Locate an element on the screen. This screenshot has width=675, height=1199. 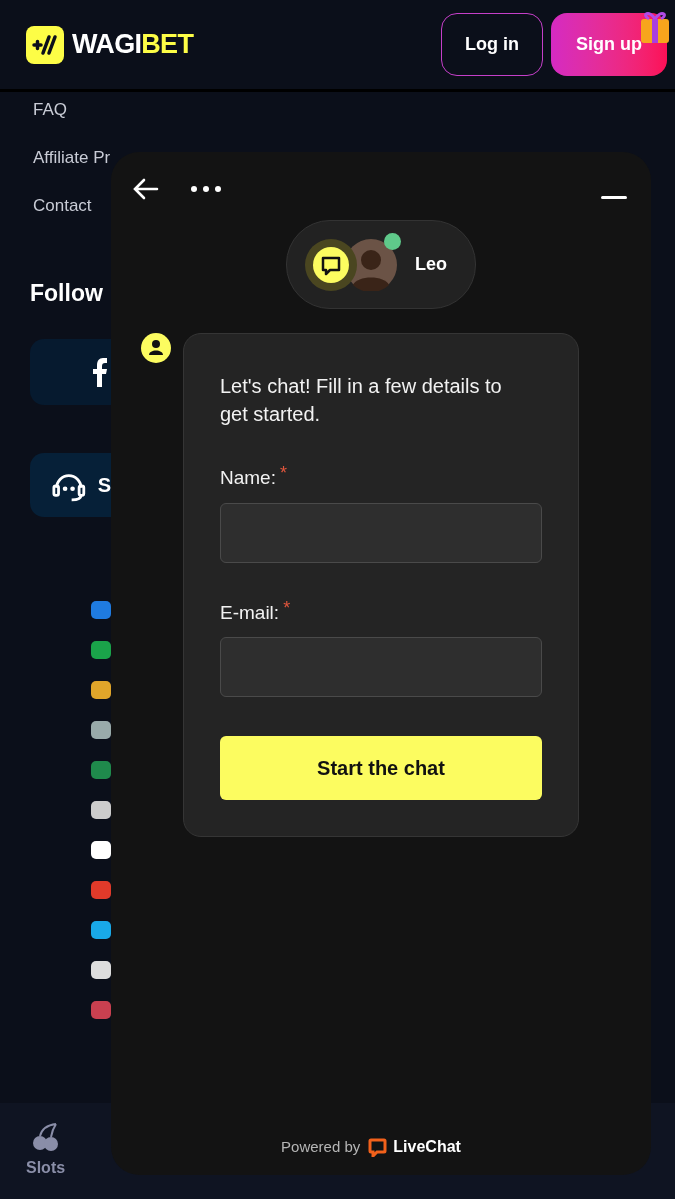
nav-tab: Slots is located at coordinates (46, 1151).